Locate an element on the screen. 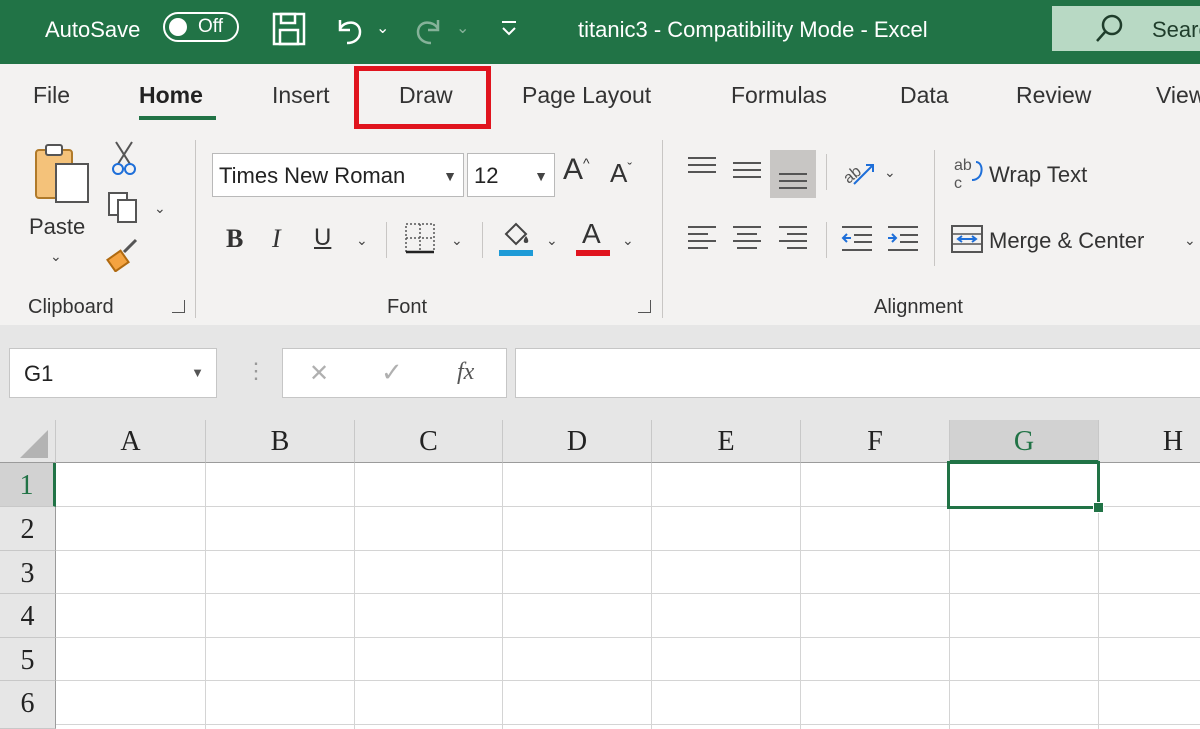 The height and width of the screenshot is (729, 1200). bottom-align-button is located at coordinates (793, 174).